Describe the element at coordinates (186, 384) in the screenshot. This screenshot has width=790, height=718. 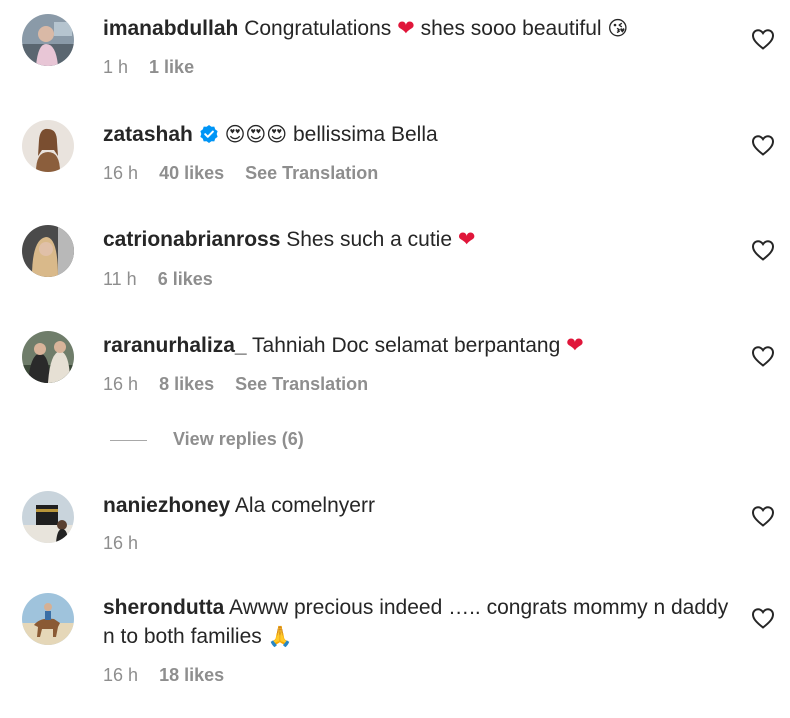
I see `comment-likes: 8 likes` at that location.